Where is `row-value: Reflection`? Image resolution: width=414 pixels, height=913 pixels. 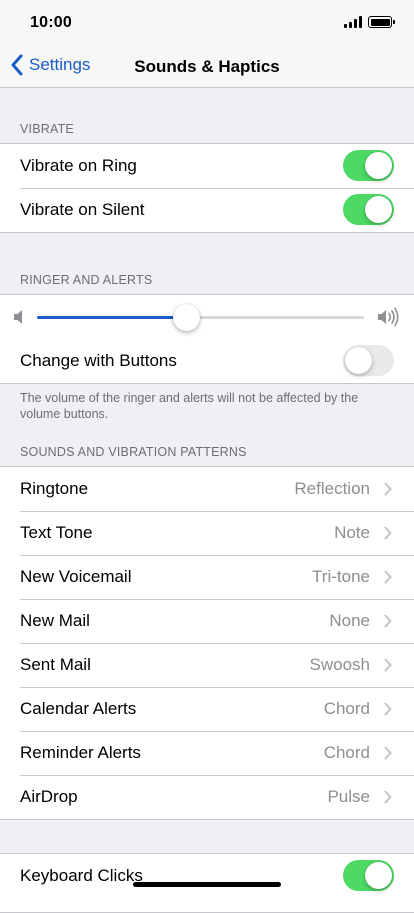 row-value: Reflection is located at coordinates (332, 488).